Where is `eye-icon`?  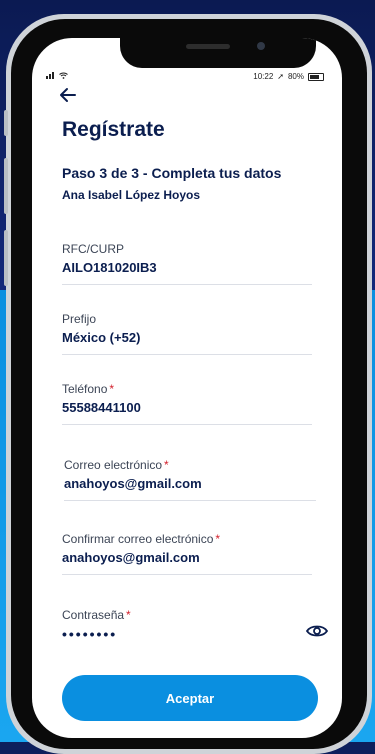
eye-icon is located at coordinates (317, 631).